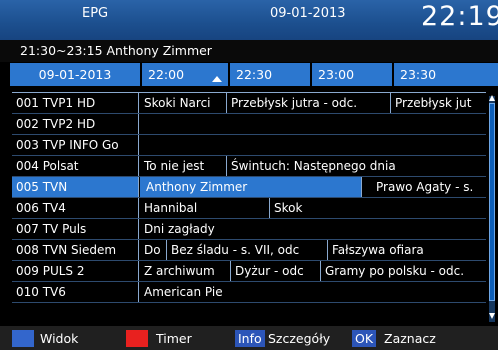 This screenshot has width=498, height=350. I want to click on channel-name: 004 Polsat, so click(75, 166).